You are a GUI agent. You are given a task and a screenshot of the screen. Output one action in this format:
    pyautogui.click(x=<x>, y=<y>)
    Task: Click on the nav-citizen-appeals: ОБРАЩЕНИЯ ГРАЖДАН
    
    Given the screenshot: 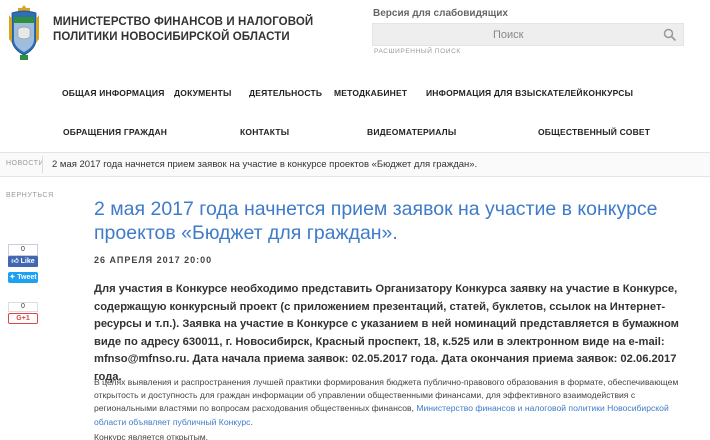 What is the action you would take?
    pyautogui.click(x=115, y=132)
    